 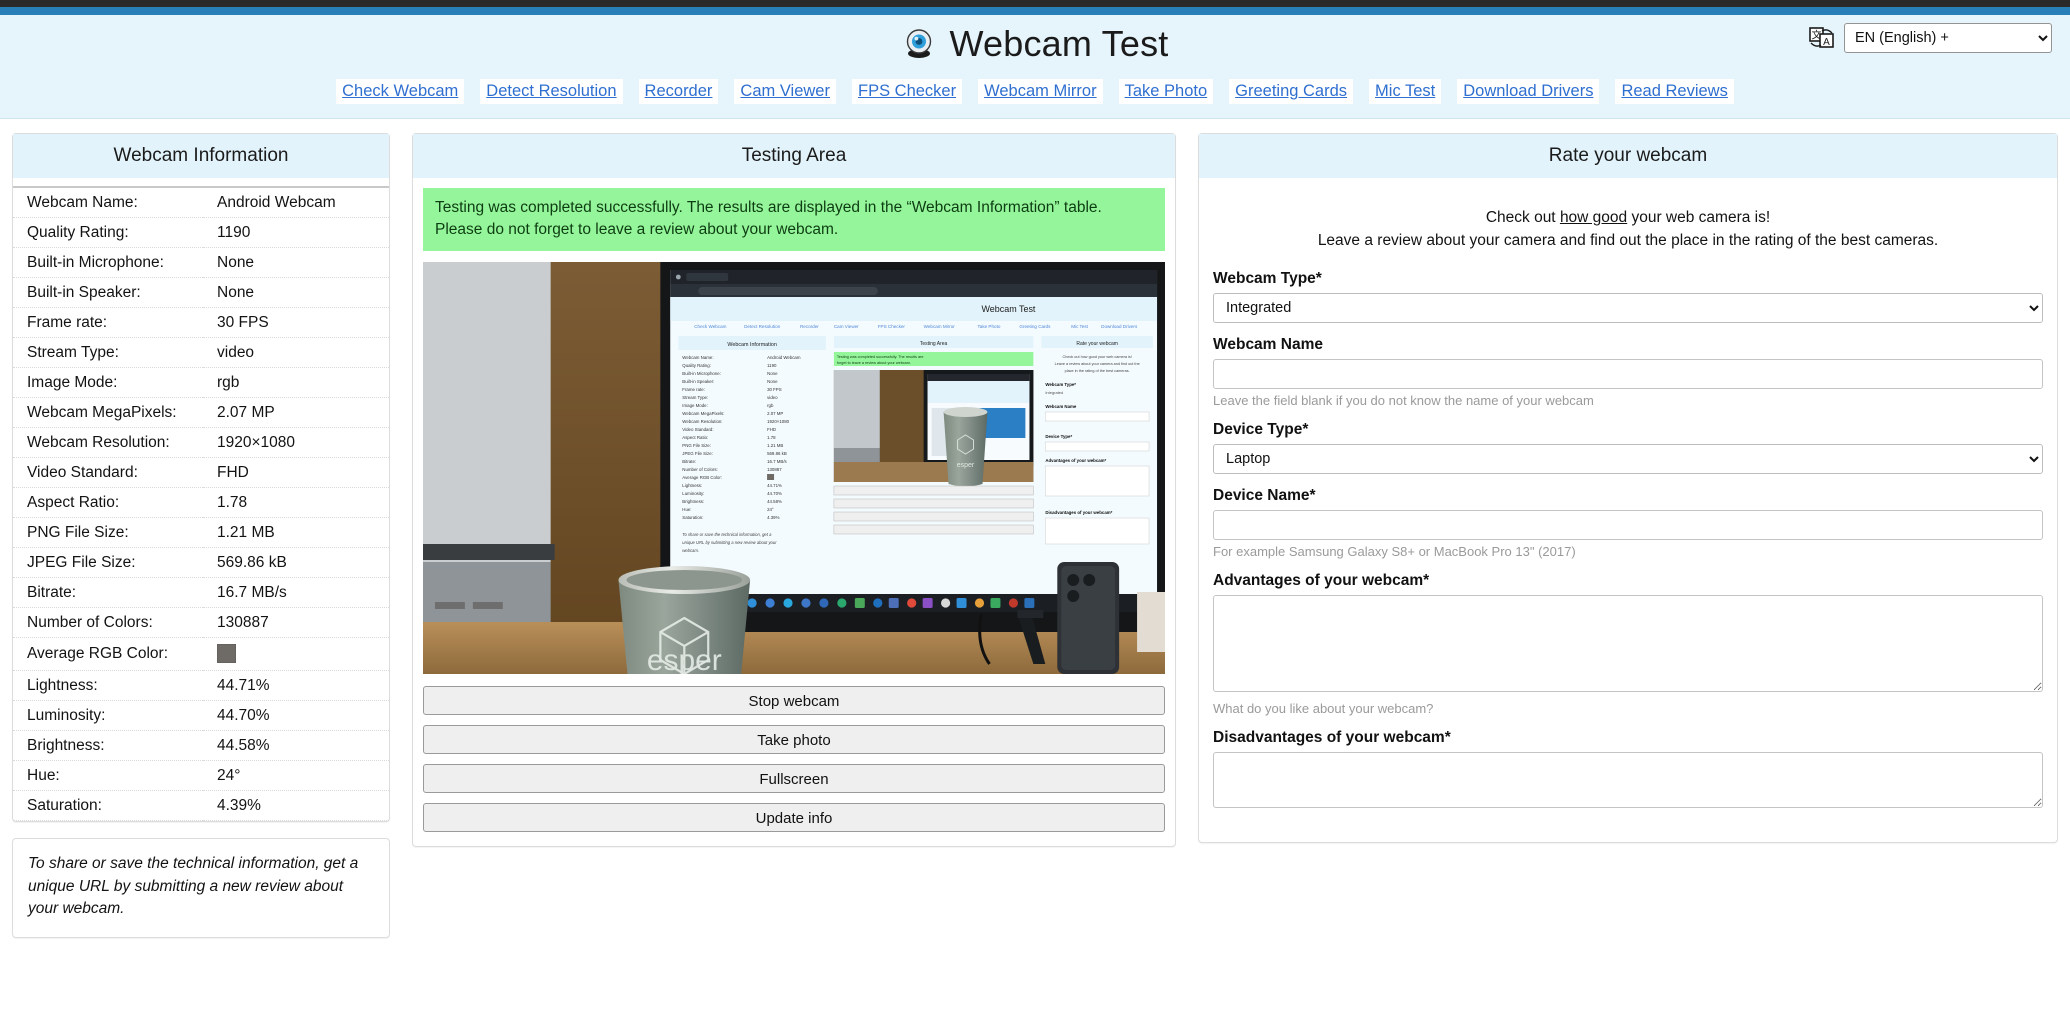 I want to click on table-row: Built-in Microphone: None, so click(x=201, y=263).